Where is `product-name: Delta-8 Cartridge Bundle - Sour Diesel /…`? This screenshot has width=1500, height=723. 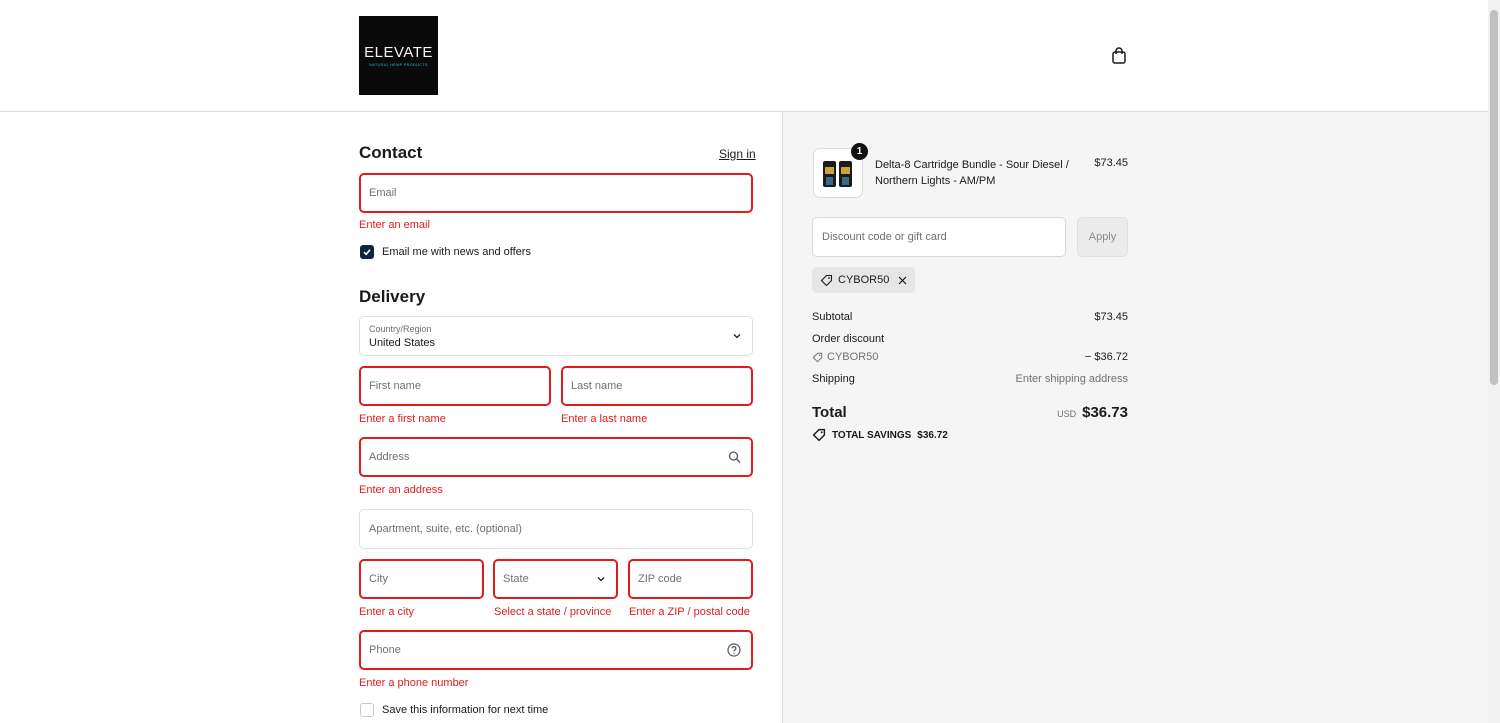
product-name: Delta-8 Cartridge Bundle - Sour Diesel /… is located at coordinates (972, 173).